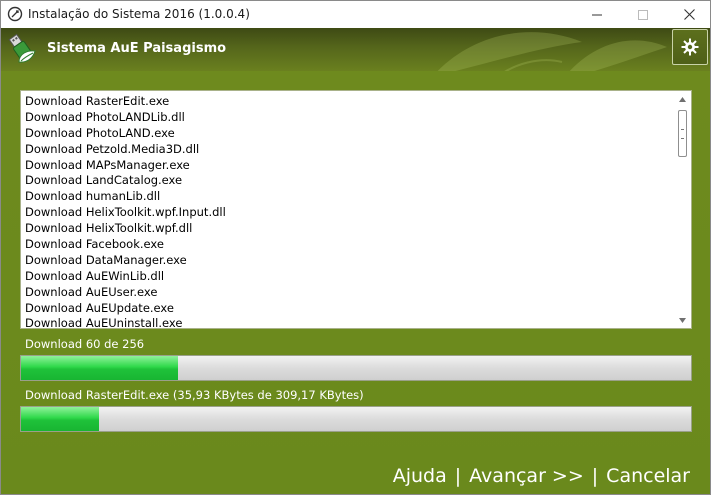 The height and width of the screenshot is (495, 711). I want to click on leaf-decoration, so click(552, 51).